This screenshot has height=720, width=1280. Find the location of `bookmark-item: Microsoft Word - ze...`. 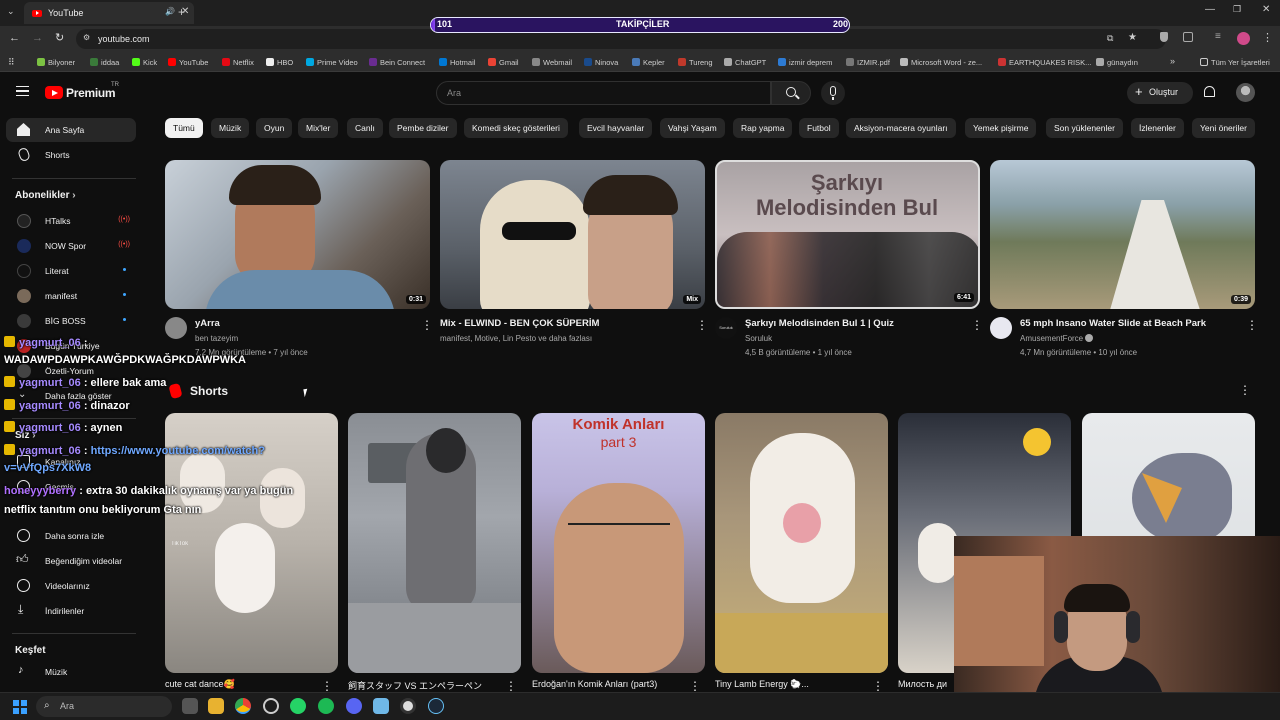

bookmark-item: Microsoft Word - ze... is located at coordinates (941, 62).